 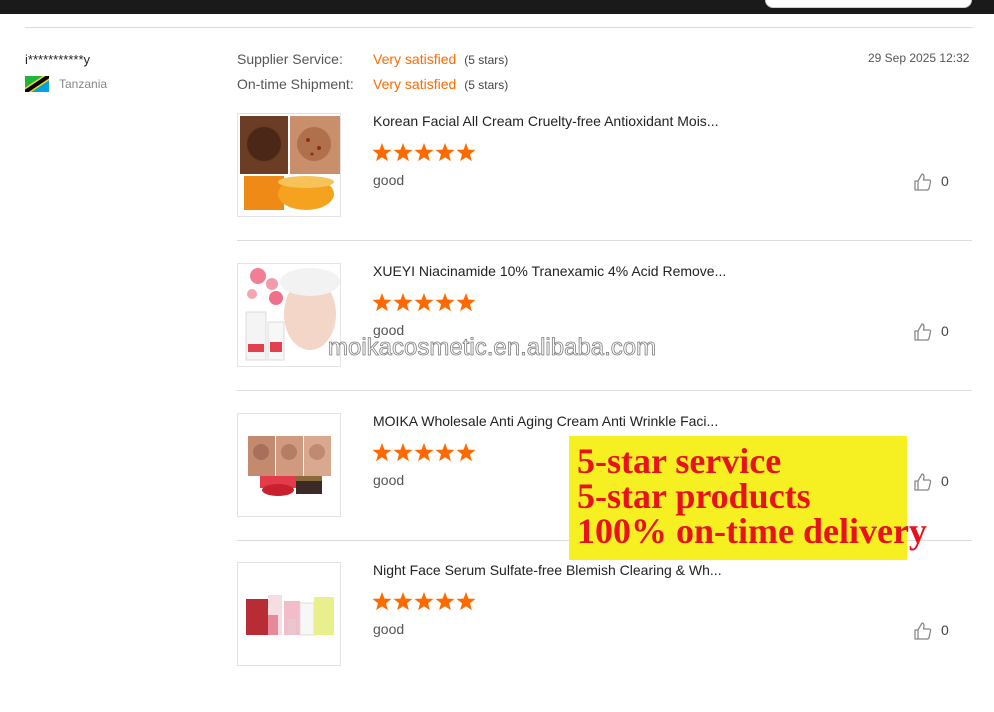 I want to click on search-input, so click(x=868, y=4).